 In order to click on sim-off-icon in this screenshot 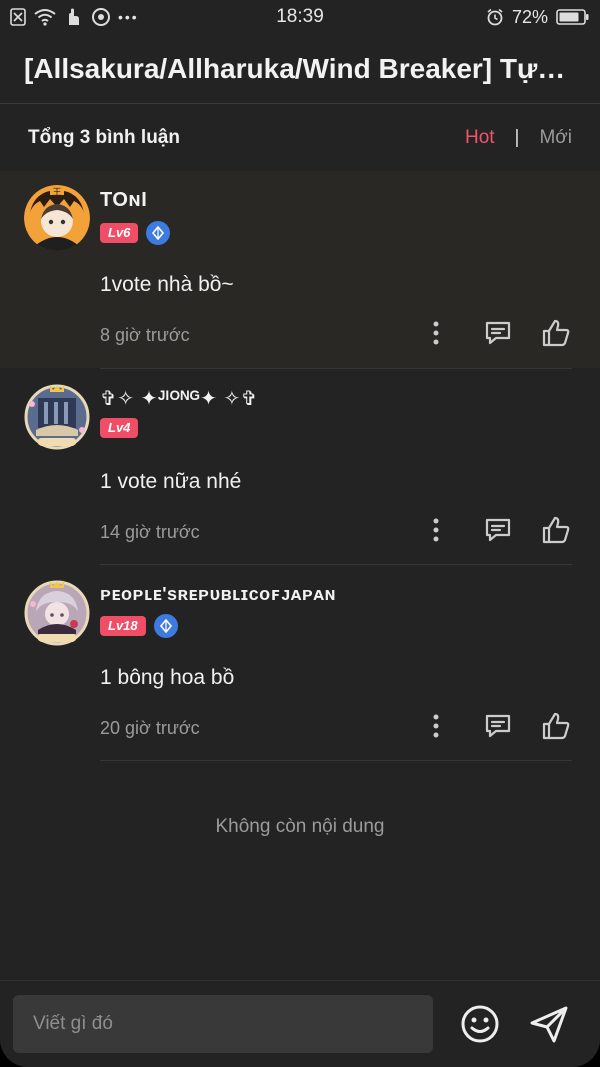, I will do `click(18, 17)`.